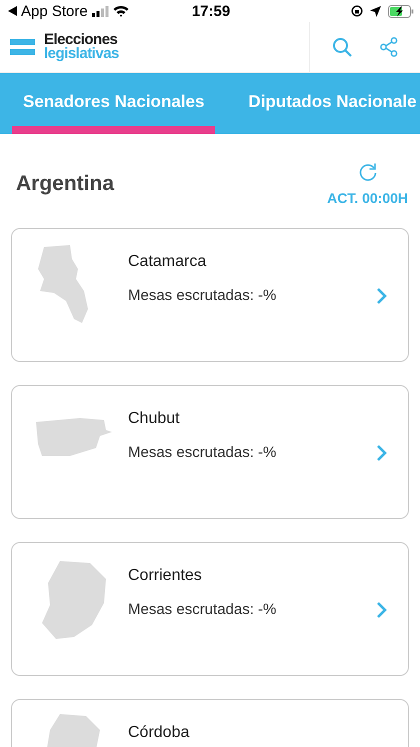  What do you see at coordinates (401, 11) in the screenshot?
I see `battery-icon` at bounding box center [401, 11].